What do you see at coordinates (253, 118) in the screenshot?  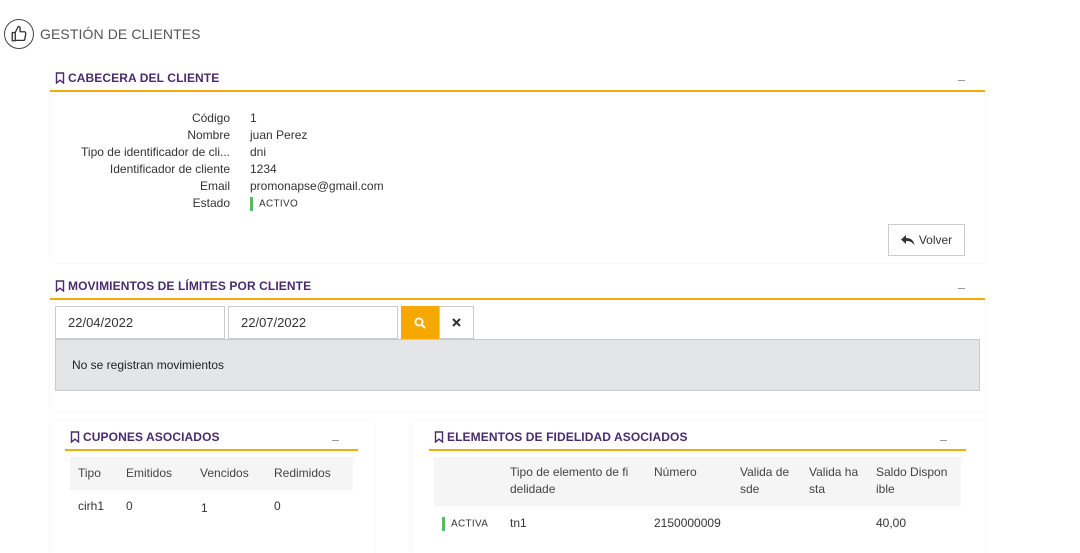 I see `field-value-codigo: 1` at bounding box center [253, 118].